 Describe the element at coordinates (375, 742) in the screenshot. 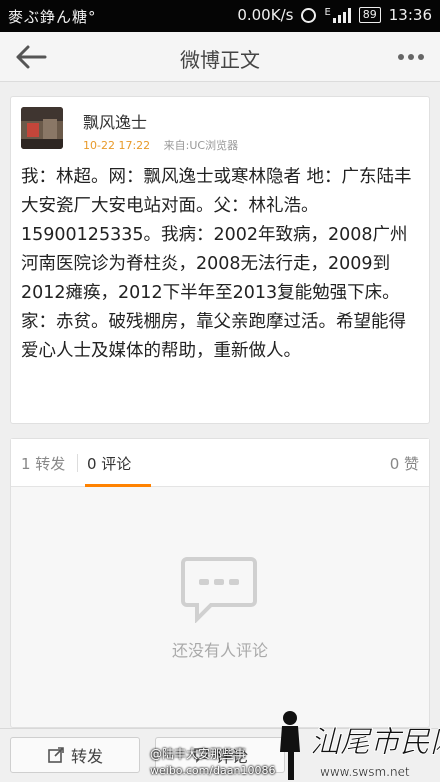

I see `site-name: 汕尾市民网` at that location.